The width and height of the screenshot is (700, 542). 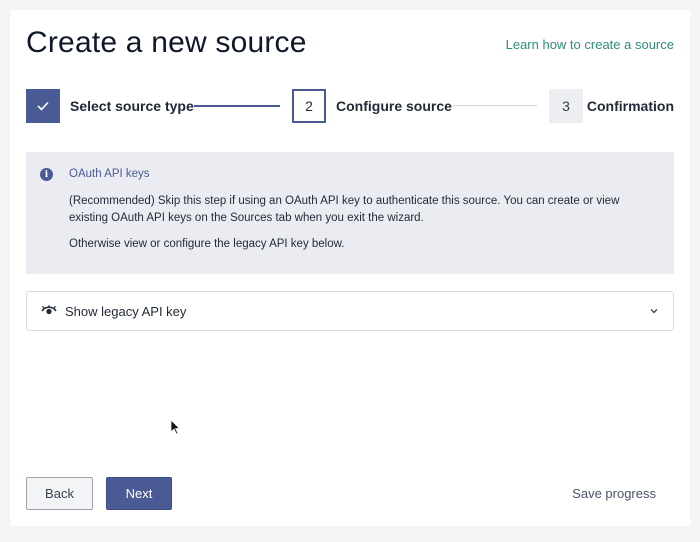 I want to click on eye-icon, so click(x=49, y=310).